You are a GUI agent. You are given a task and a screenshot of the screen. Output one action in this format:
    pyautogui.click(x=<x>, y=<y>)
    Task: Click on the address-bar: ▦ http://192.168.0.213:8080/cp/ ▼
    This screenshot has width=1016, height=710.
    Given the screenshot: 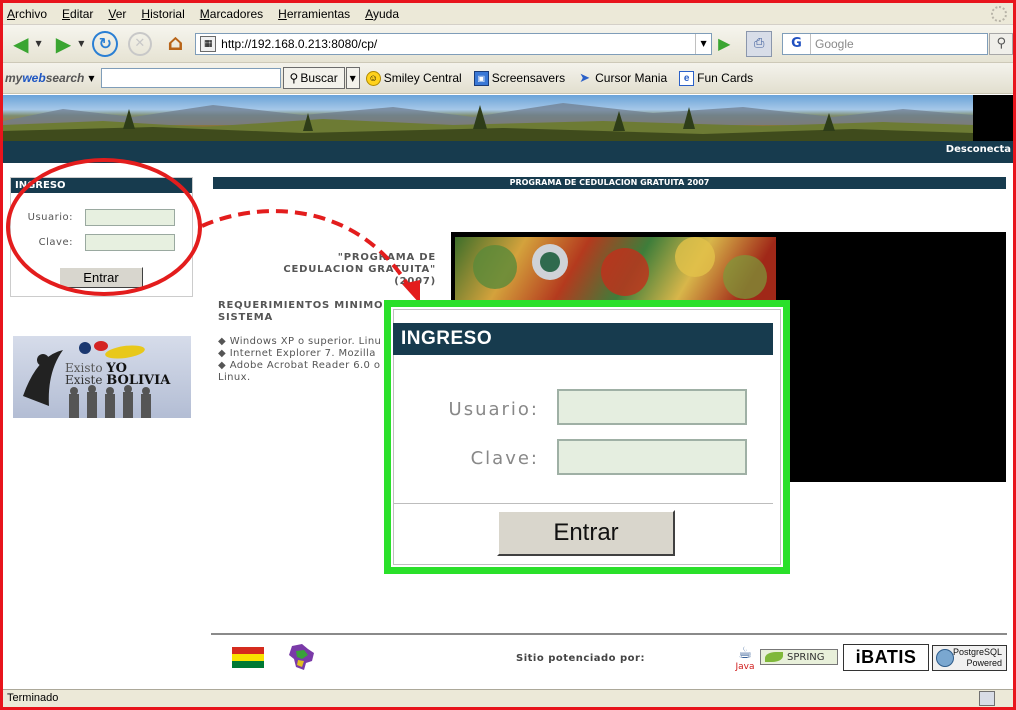 What is the action you would take?
    pyautogui.click(x=454, y=43)
    